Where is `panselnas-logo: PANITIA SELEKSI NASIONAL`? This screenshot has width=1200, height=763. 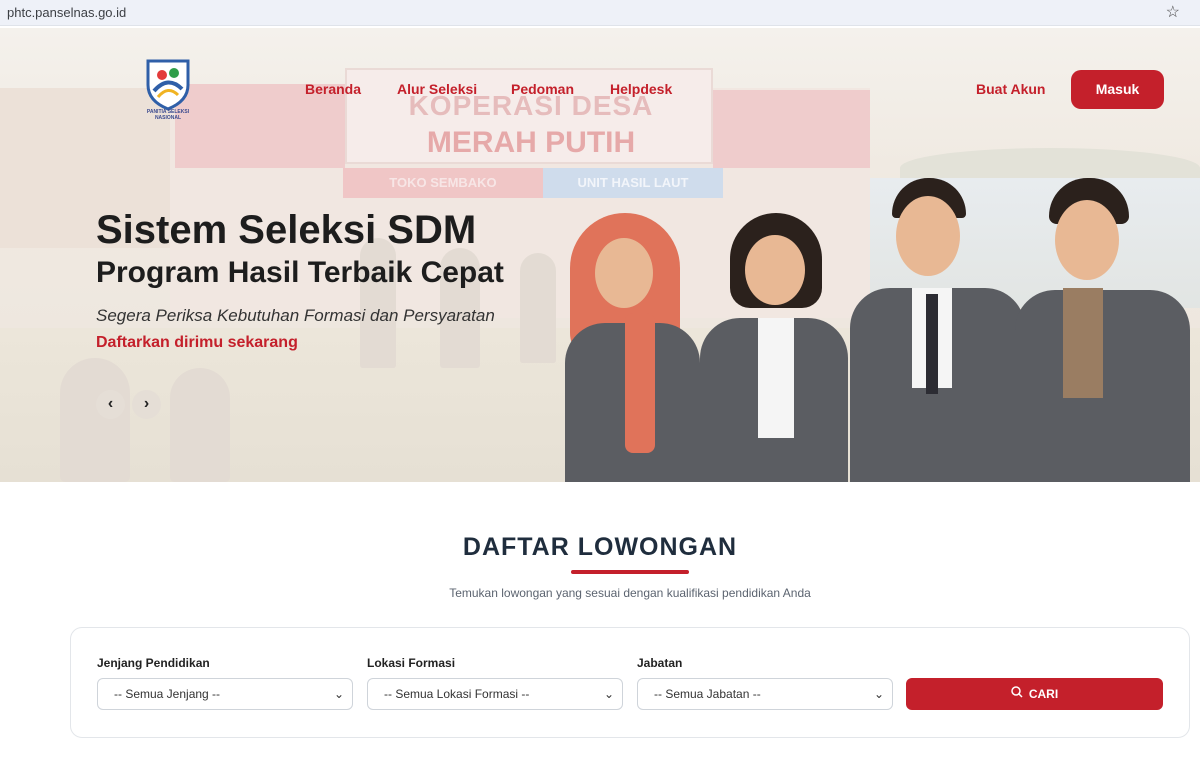 panselnas-logo: PANITIA SELEKSI NASIONAL is located at coordinates (168, 90).